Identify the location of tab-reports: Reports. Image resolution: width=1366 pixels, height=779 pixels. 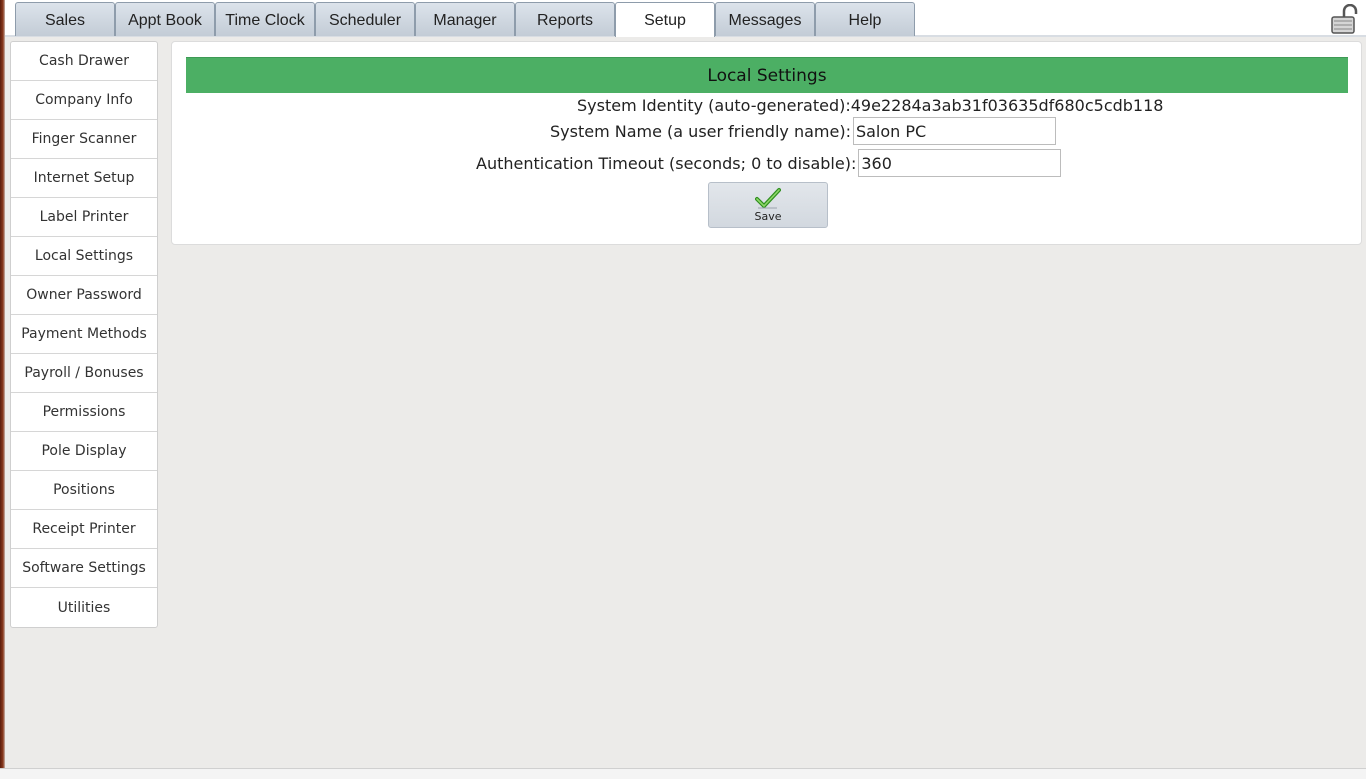
(565, 19).